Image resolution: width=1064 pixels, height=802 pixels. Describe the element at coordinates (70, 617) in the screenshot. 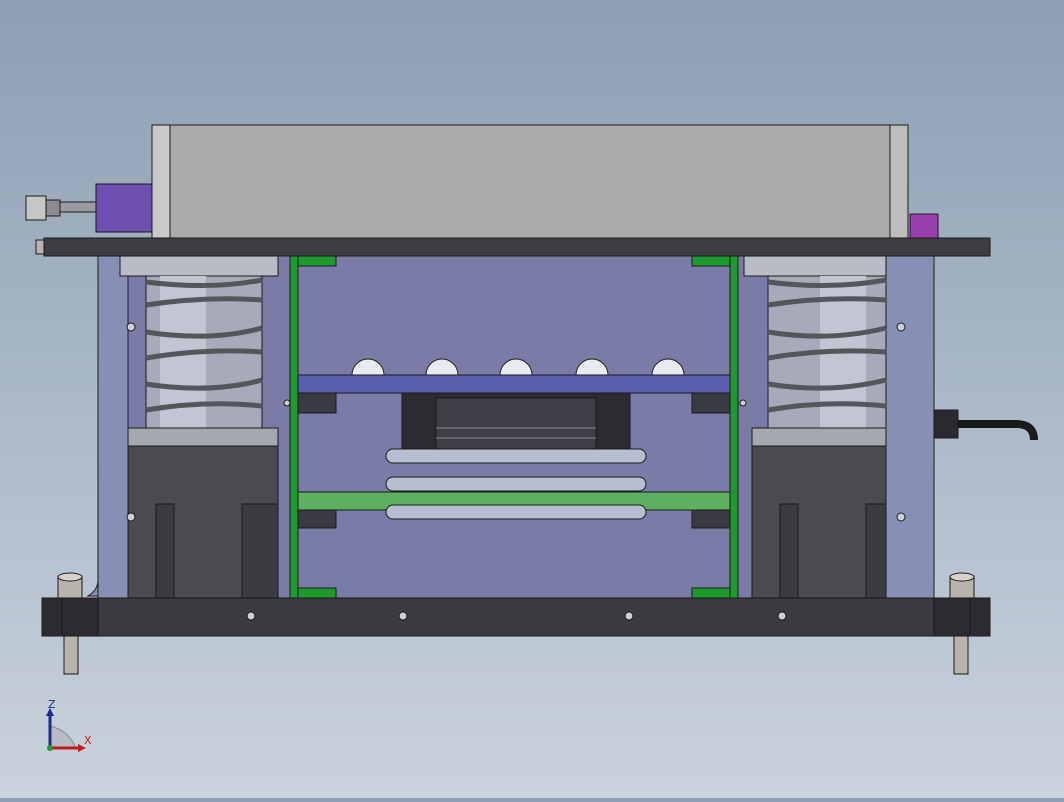

I see `base-end-left` at that location.